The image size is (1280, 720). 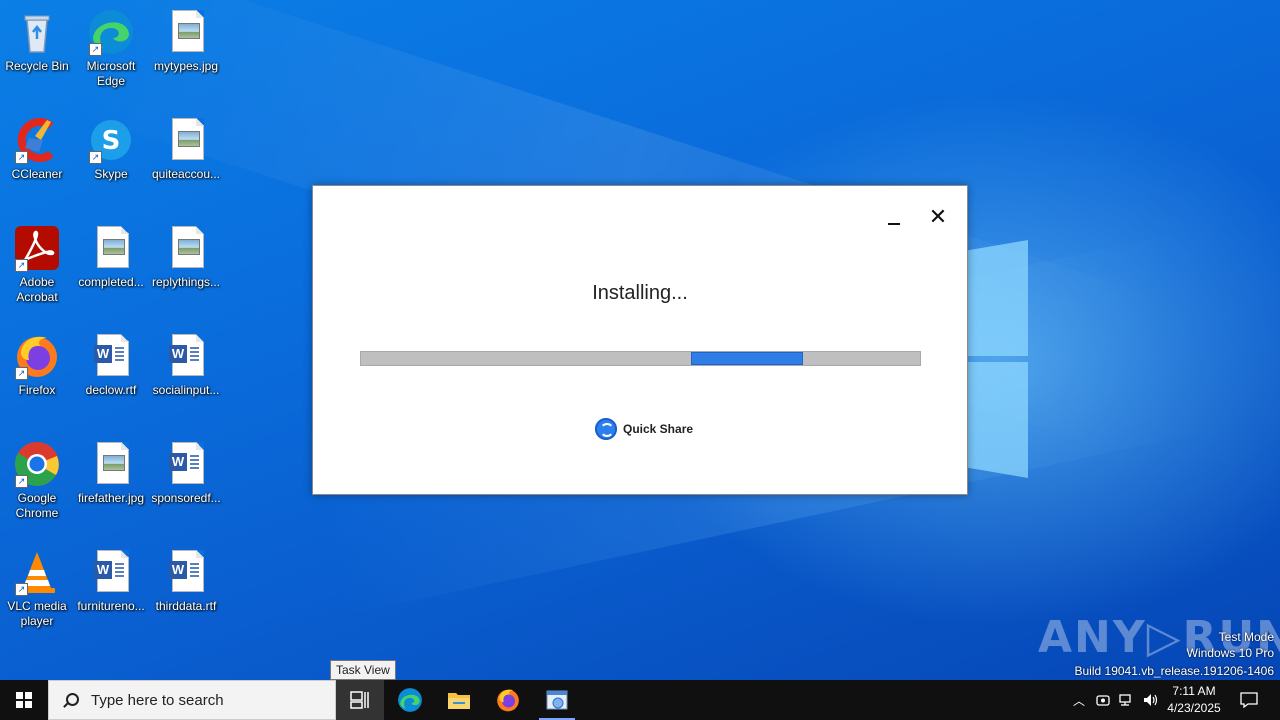 I want to click on desktop-icon-google-chrome: ↗ Google Chrome, so click(x=37, y=480).